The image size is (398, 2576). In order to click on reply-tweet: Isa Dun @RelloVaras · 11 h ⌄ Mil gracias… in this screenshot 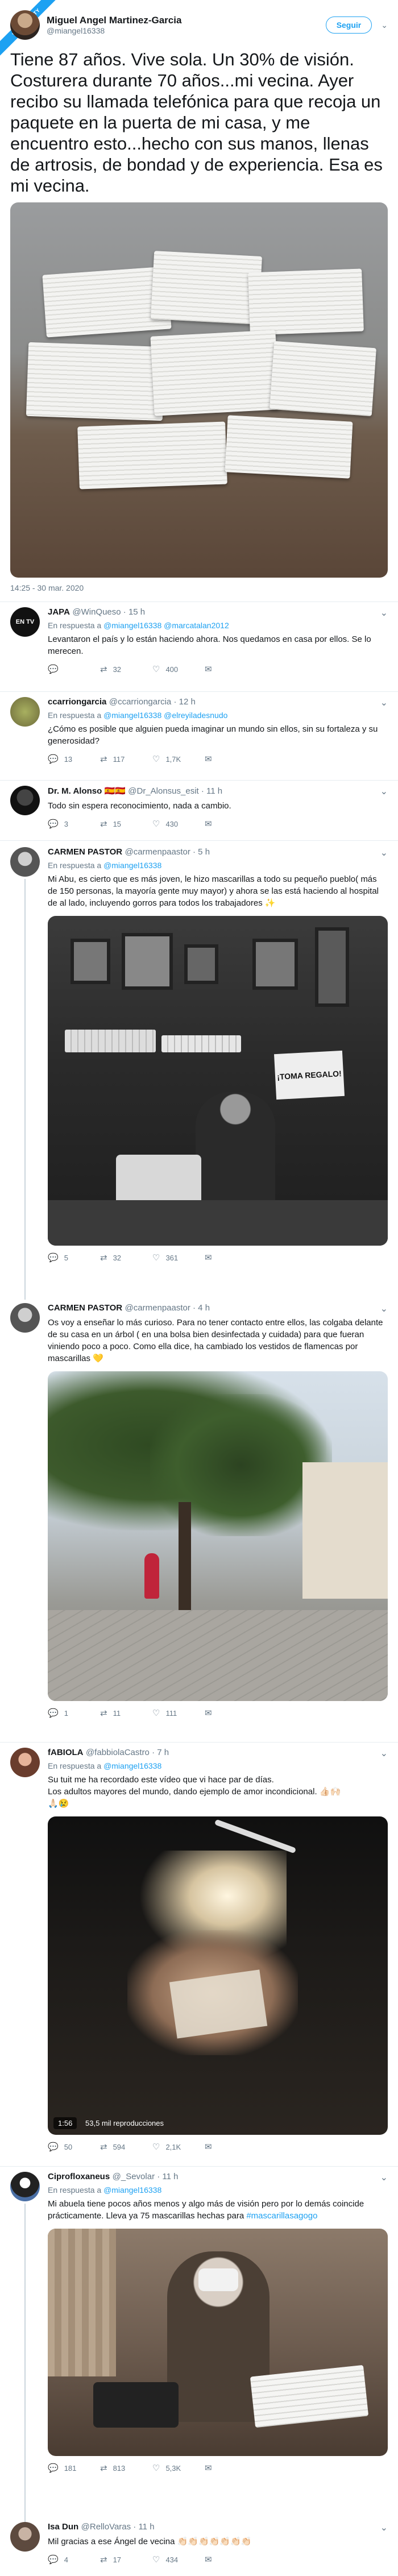, I will do `click(199, 2548)`.